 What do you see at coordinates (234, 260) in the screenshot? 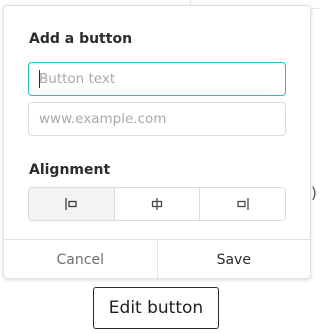
I see `save-button: Save` at bounding box center [234, 260].